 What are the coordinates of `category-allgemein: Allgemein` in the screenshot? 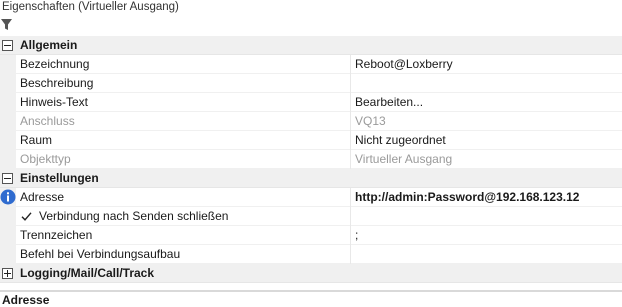 It's located at (311, 45).